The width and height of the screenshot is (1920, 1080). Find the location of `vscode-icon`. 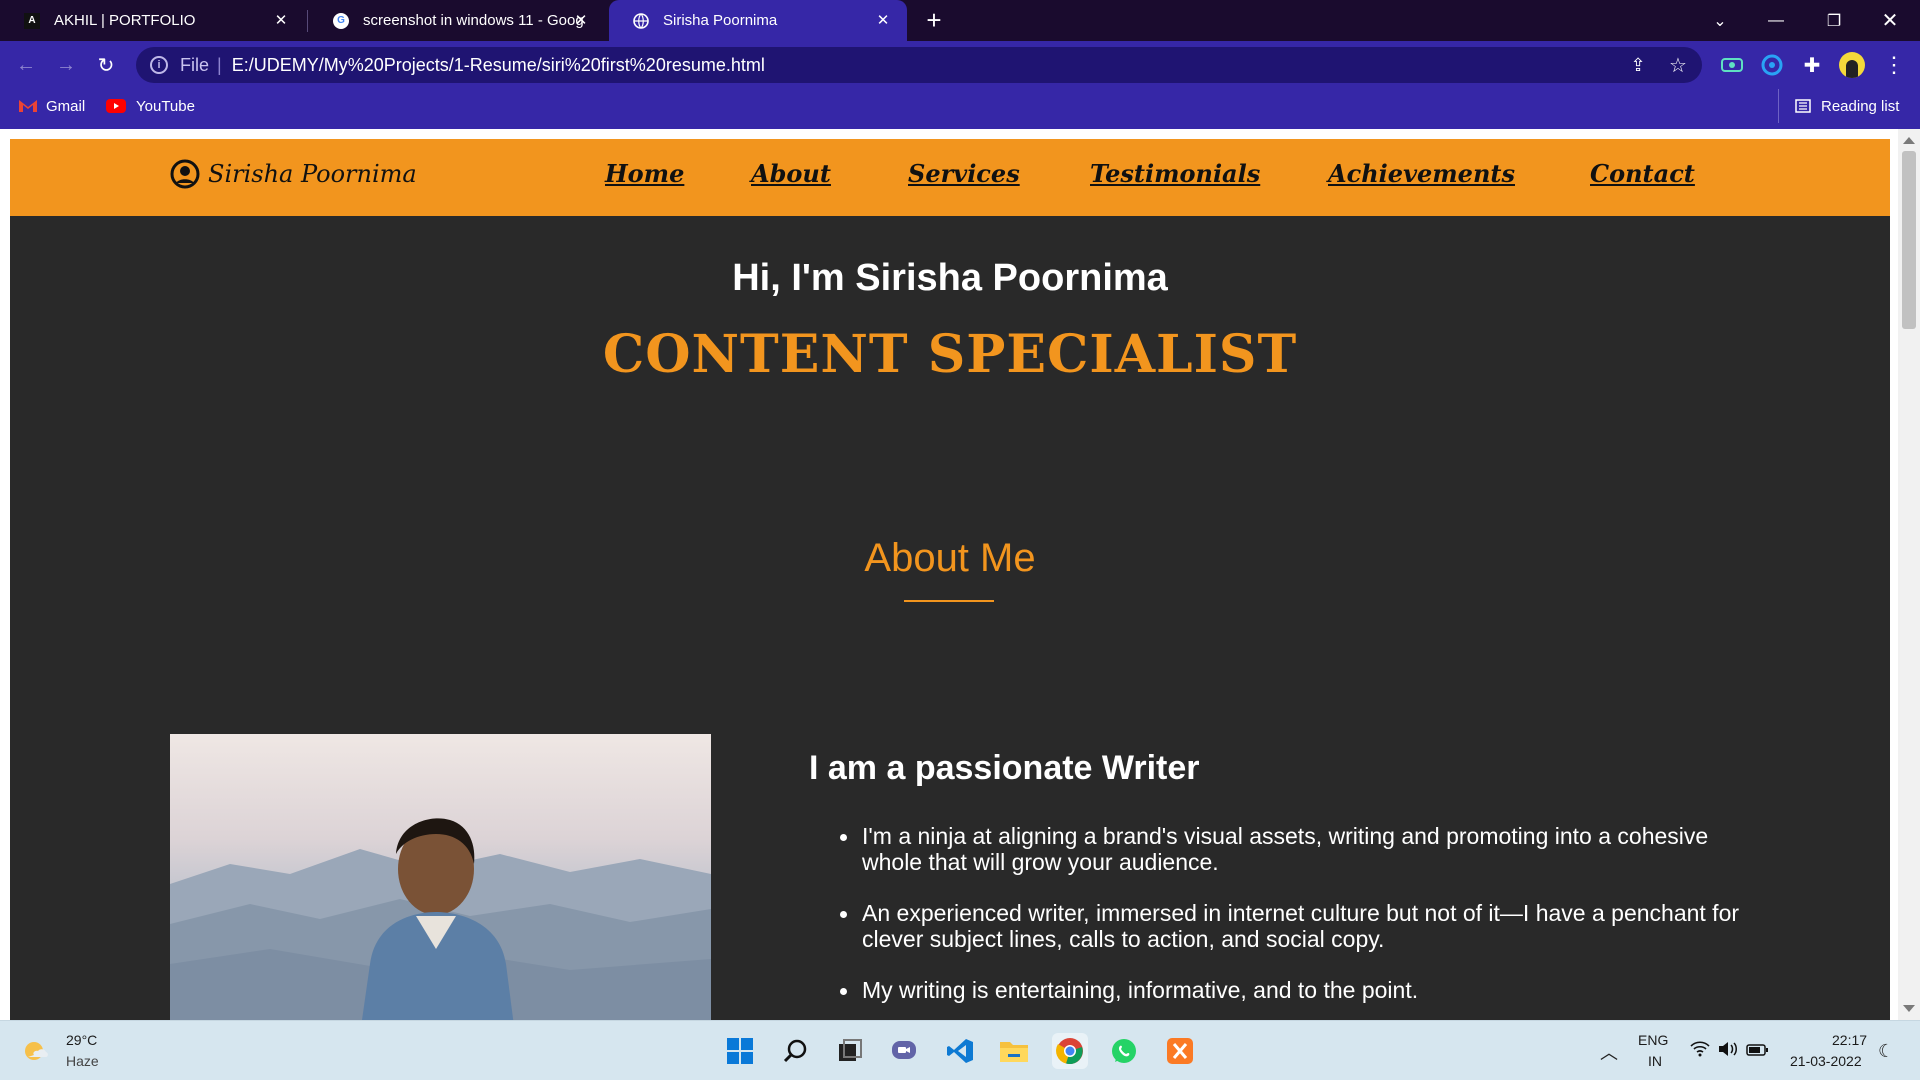

vscode-icon is located at coordinates (960, 1051).